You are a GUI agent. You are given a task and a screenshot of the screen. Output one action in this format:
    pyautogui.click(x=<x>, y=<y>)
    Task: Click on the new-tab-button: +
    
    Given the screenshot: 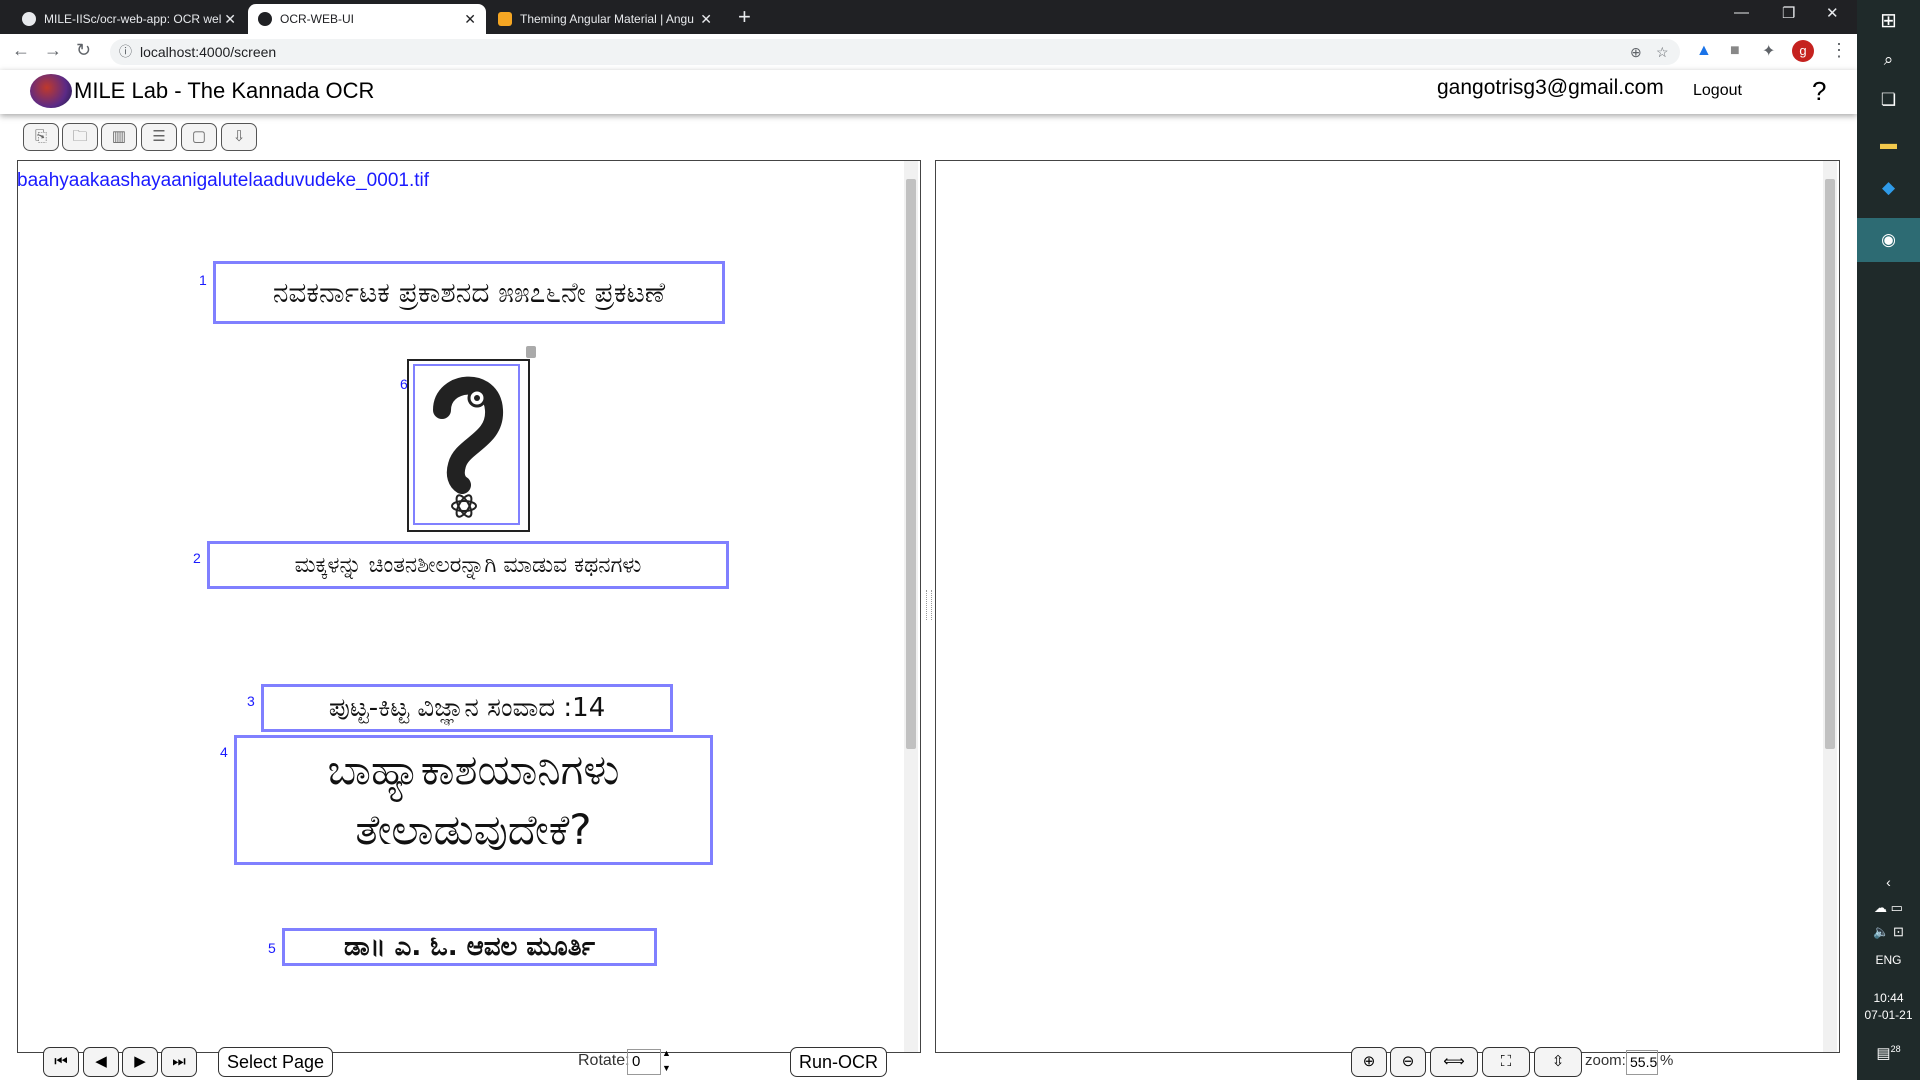 What is the action you would take?
    pyautogui.click(x=744, y=17)
    